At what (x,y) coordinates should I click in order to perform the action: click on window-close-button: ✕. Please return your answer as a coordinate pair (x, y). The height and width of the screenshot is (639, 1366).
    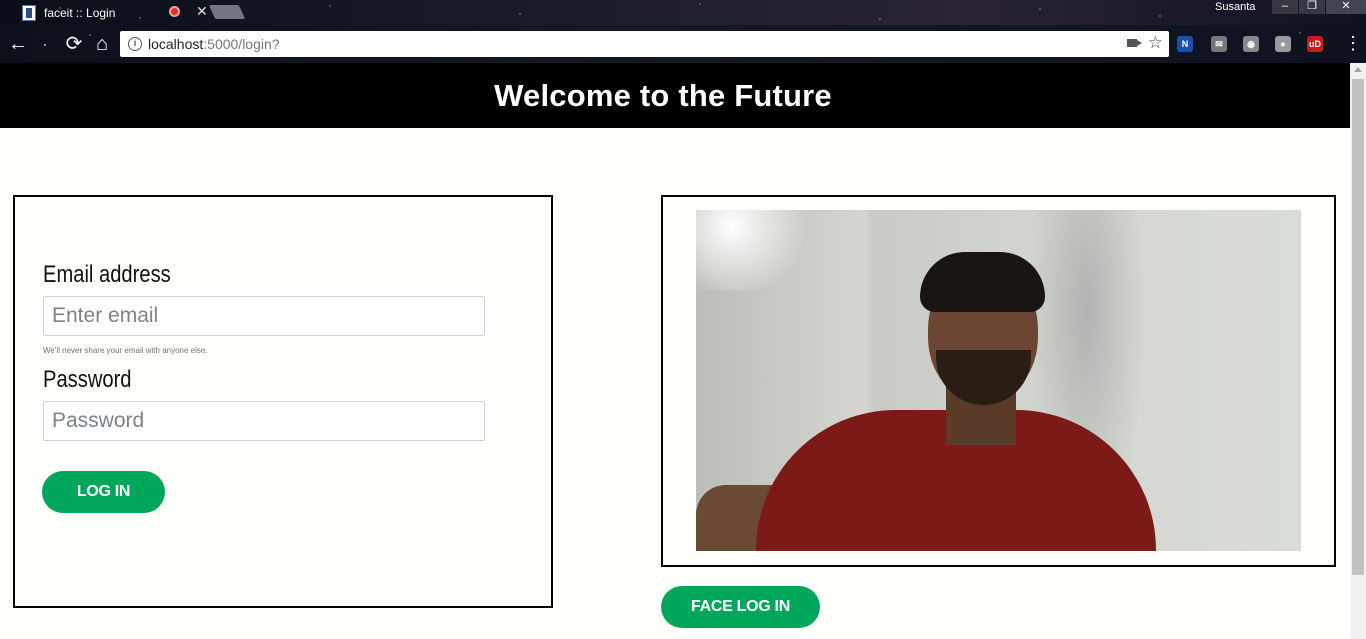
    Looking at the image, I should click on (1346, 7).